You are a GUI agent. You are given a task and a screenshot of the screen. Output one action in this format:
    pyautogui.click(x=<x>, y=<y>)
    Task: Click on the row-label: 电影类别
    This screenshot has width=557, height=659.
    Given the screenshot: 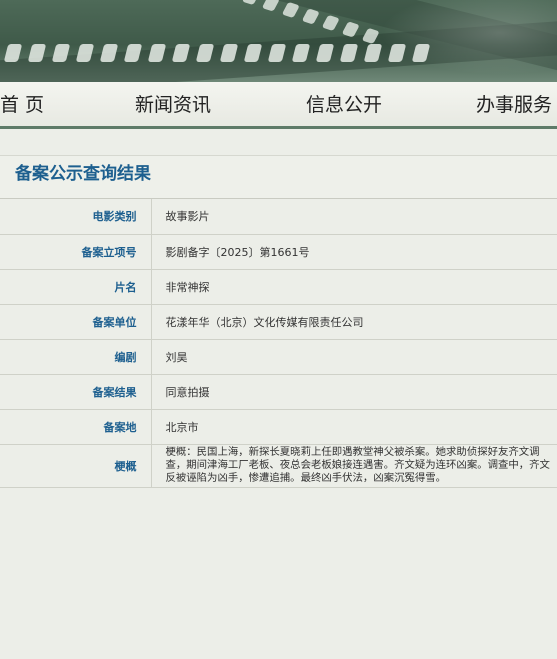 What is the action you would take?
    pyautogui.click(x=76, y=217)
    